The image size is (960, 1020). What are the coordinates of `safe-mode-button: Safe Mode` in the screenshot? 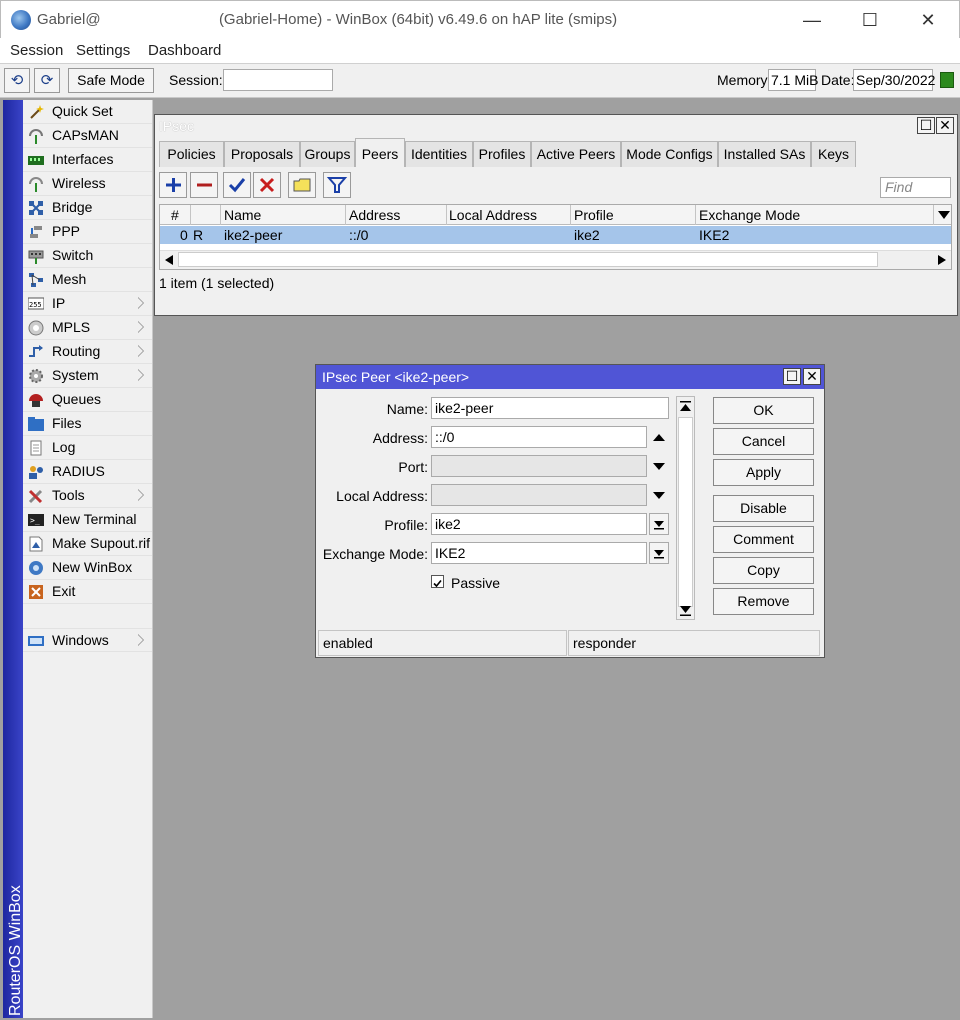 It's located at (111, 80).